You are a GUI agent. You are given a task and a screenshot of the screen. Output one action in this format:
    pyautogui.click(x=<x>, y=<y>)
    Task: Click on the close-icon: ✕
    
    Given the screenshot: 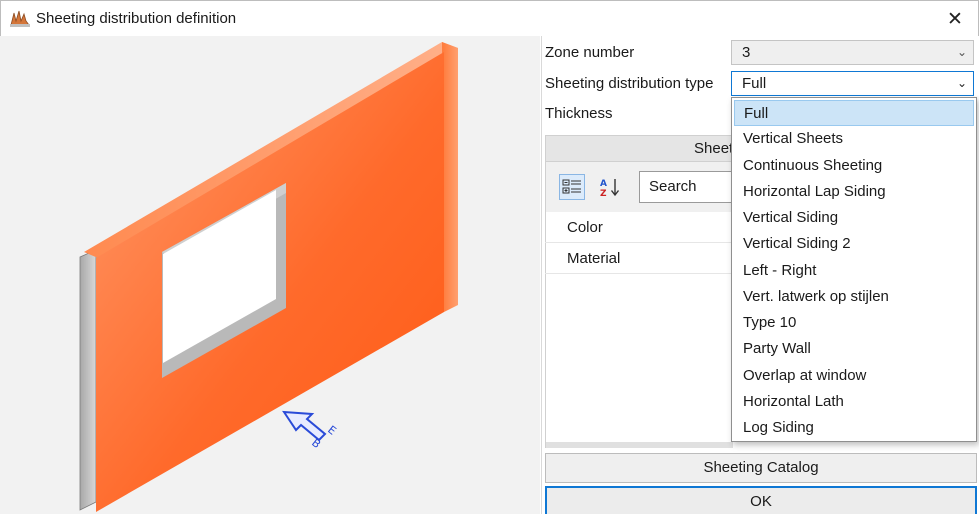 What is the action you would take?
    pyautogui.click(x=955, y=19)
    